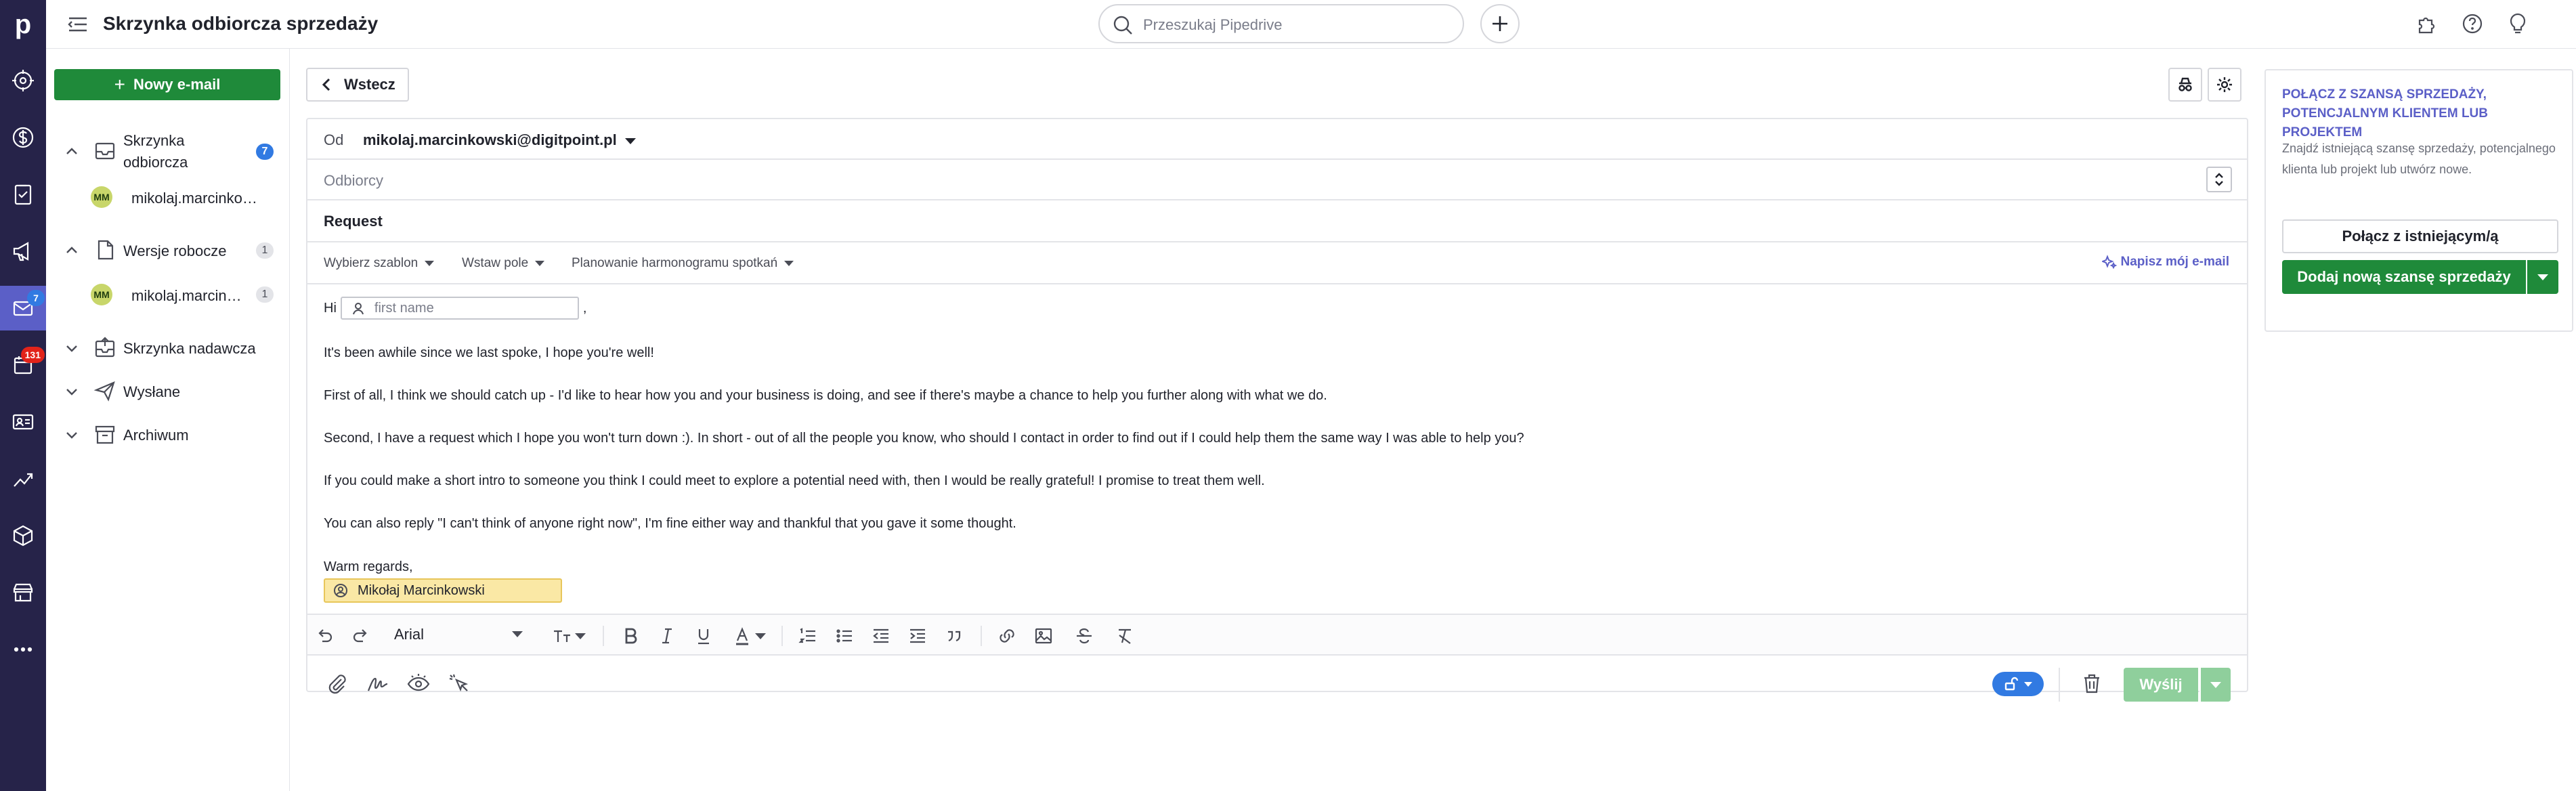 The height and width of the screenshot is (791, 2576). Describe the element at coordinates (459, 684) in the screenshot. I see `link-tracking-button` at that location.